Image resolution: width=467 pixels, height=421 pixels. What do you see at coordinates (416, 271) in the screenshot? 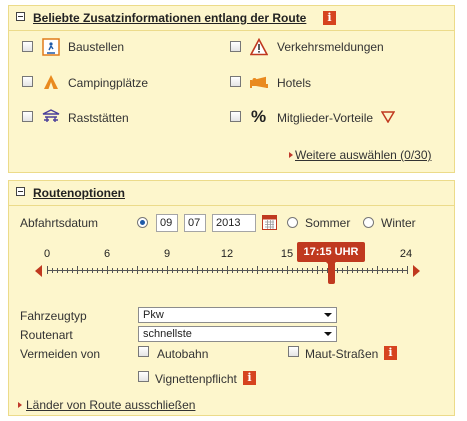
I see `slider-right-arrow-icon` at bounding box center [416, 271].